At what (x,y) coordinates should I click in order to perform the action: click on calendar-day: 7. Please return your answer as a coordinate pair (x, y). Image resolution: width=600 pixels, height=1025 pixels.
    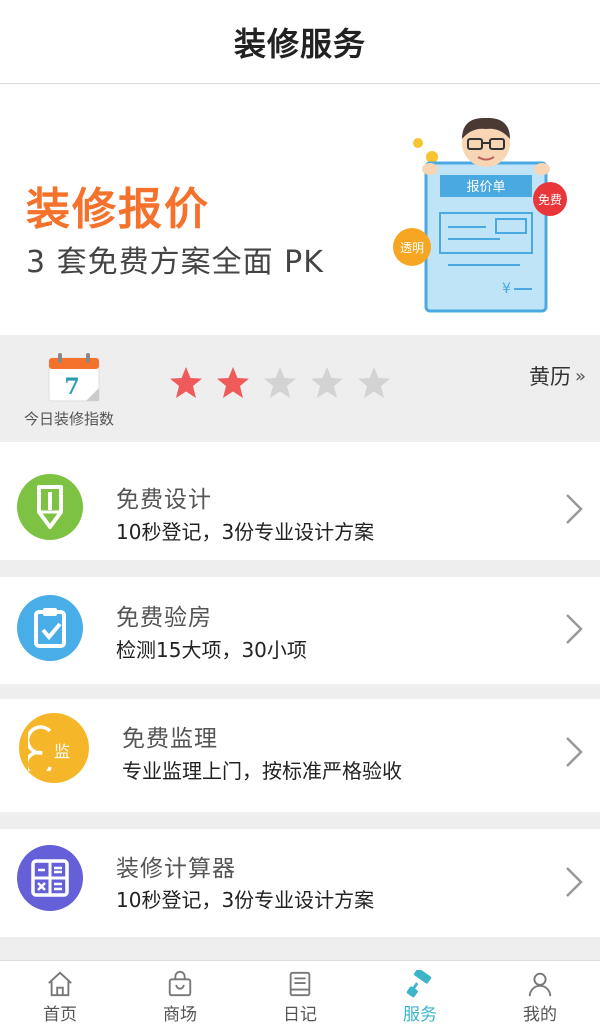
    Looking at the image, I should click on (71, 387).